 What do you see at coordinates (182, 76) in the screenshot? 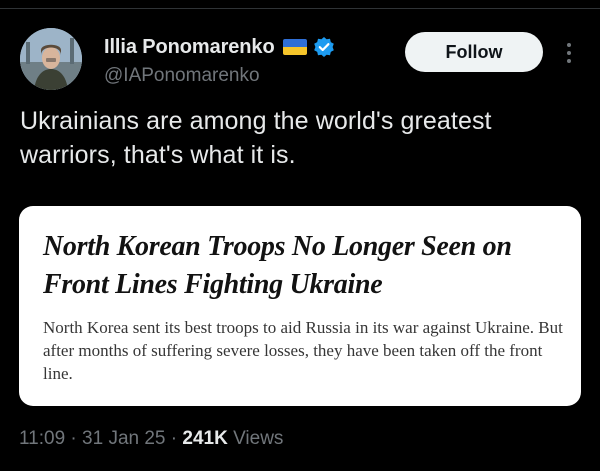
I see `user-handle: @IAPonomarenko` at bounding box center [182, 76].